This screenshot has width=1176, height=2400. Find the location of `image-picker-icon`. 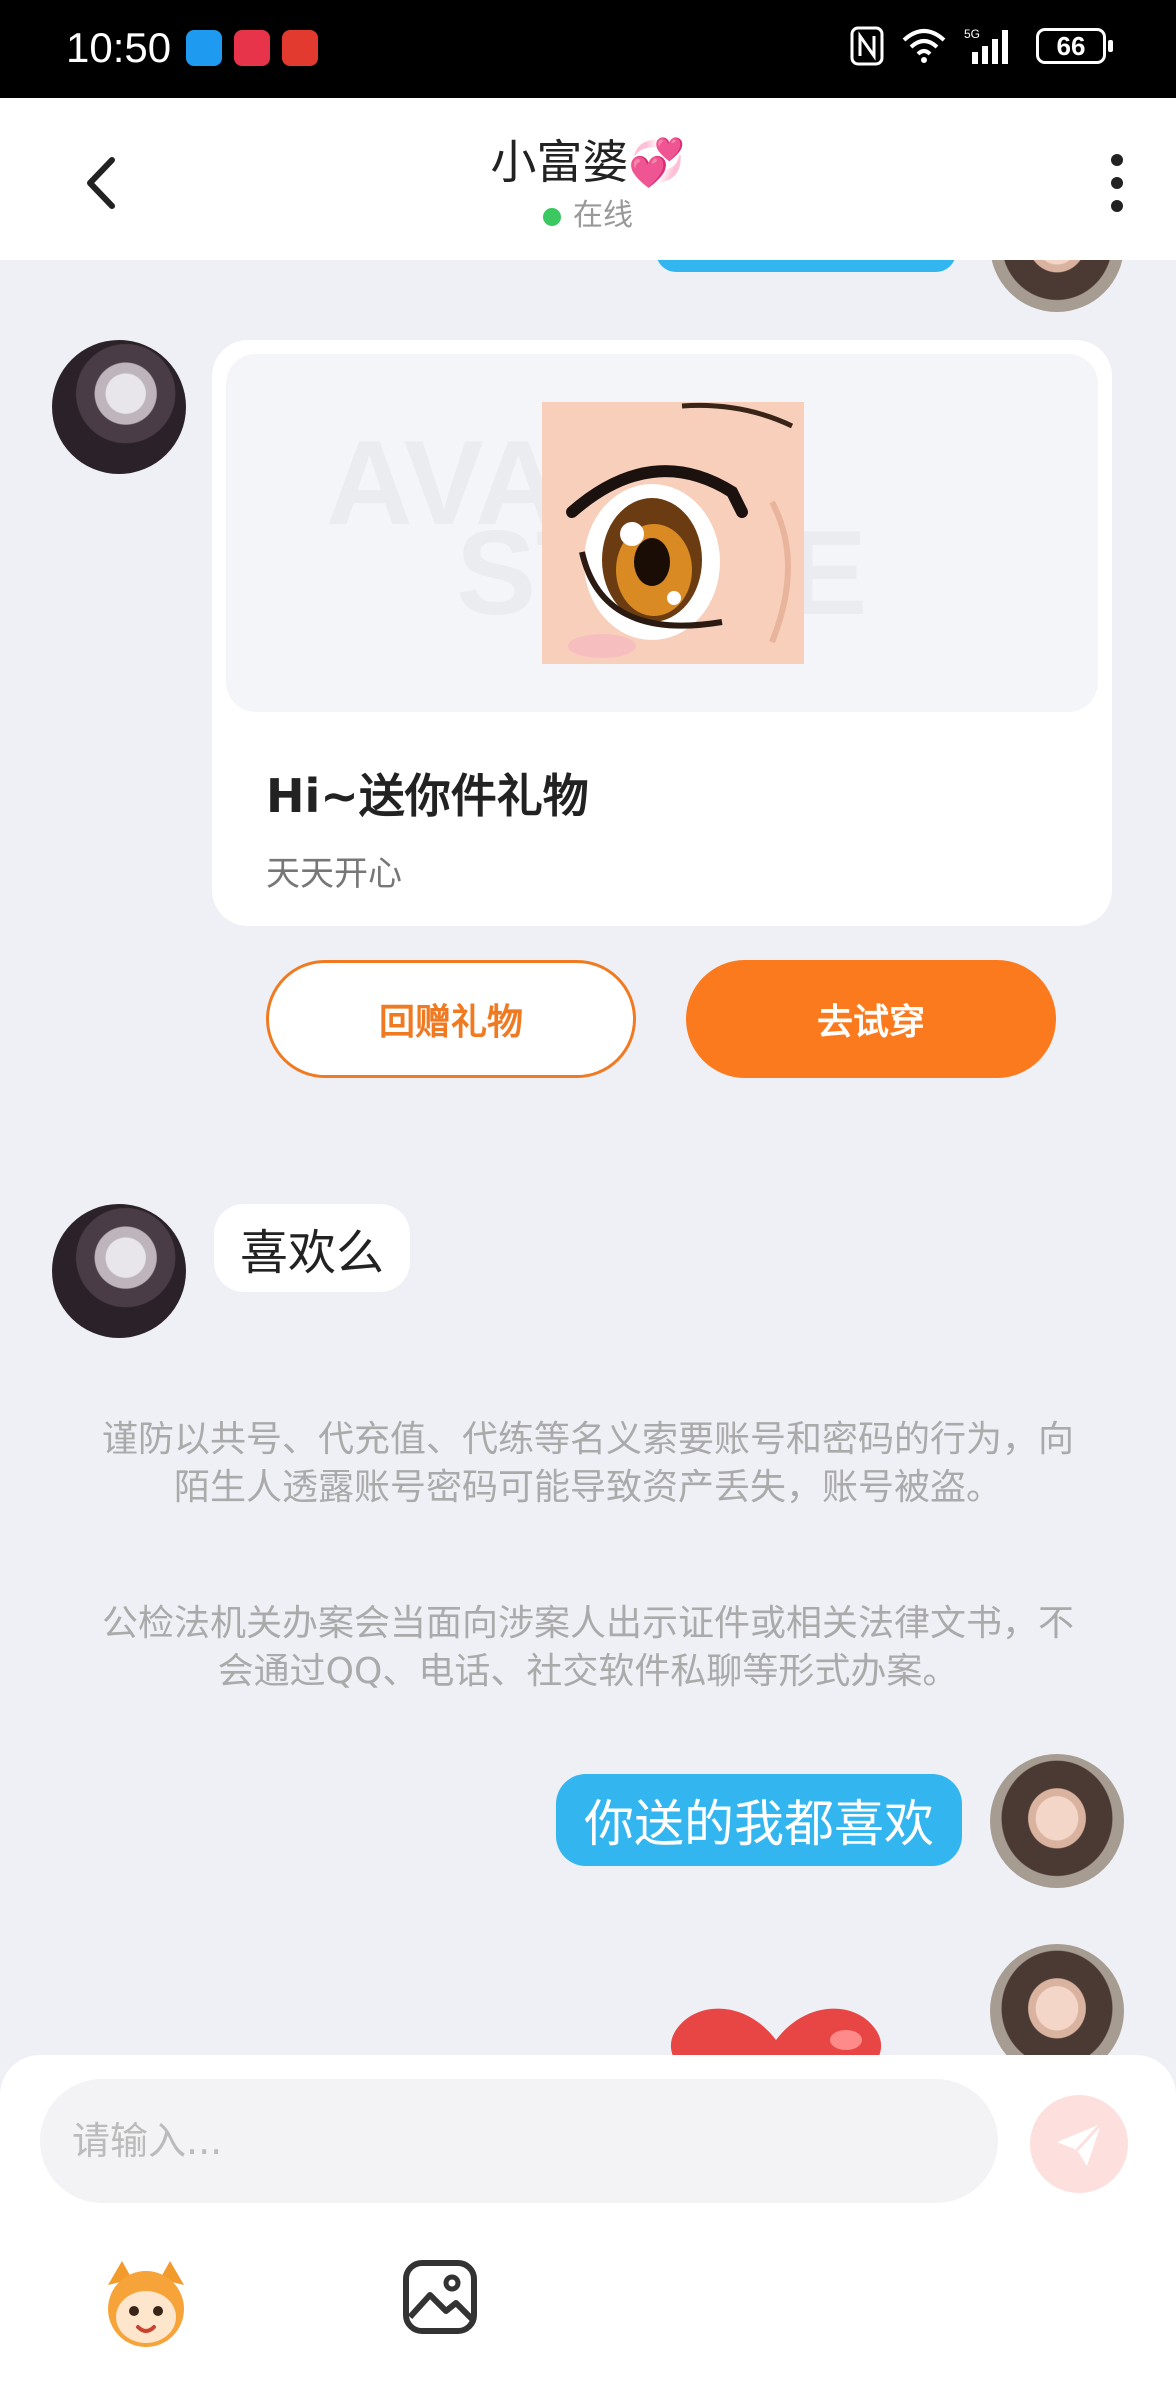

image-picker-icon is located at coordinates (440, 2297).